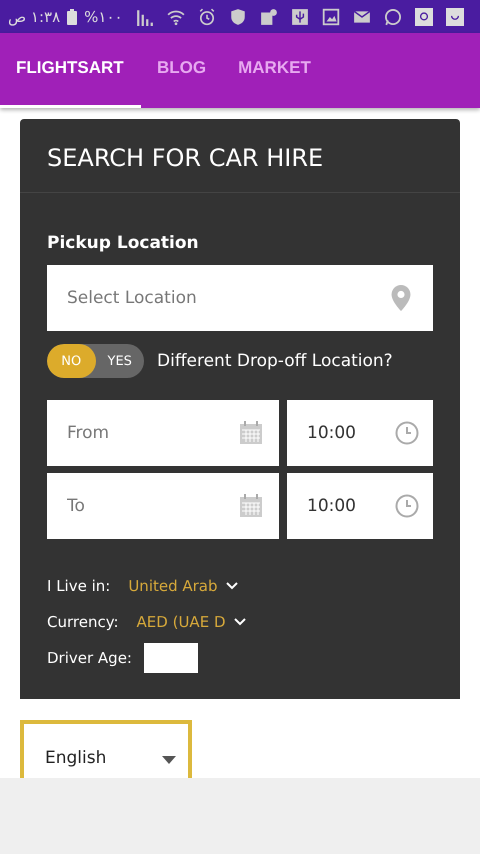  I want to click on signal-icon, so click(145, 17).